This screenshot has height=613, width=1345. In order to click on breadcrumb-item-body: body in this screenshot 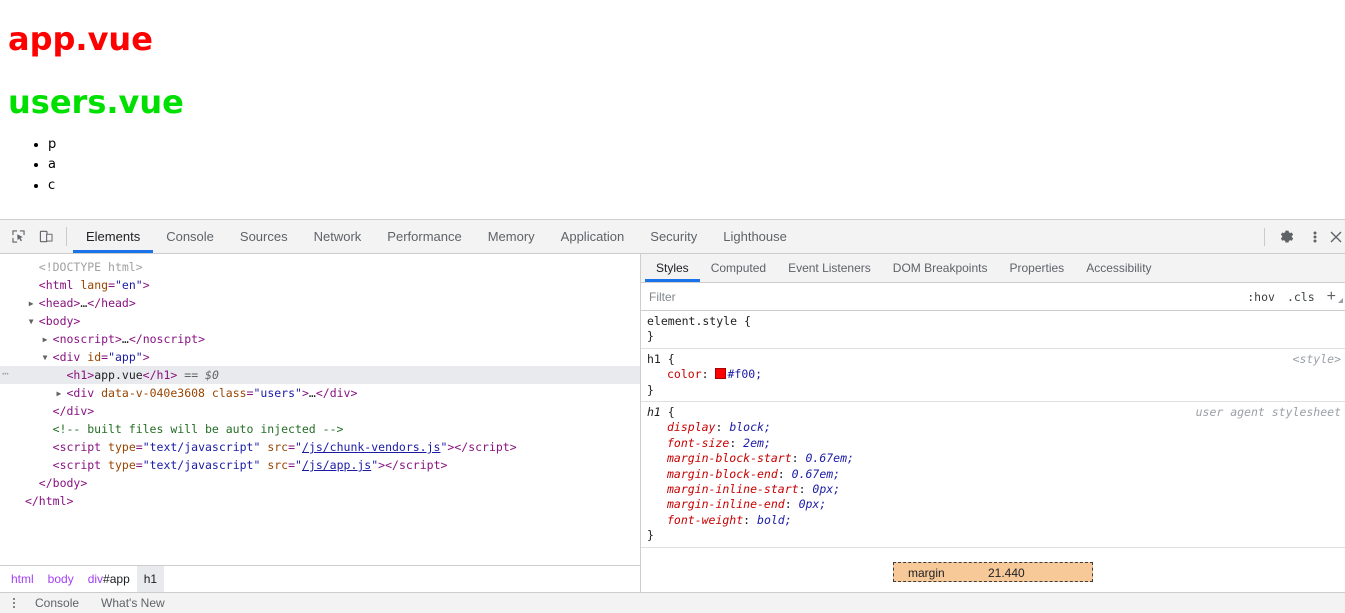, I will do `click(61, 579)`.